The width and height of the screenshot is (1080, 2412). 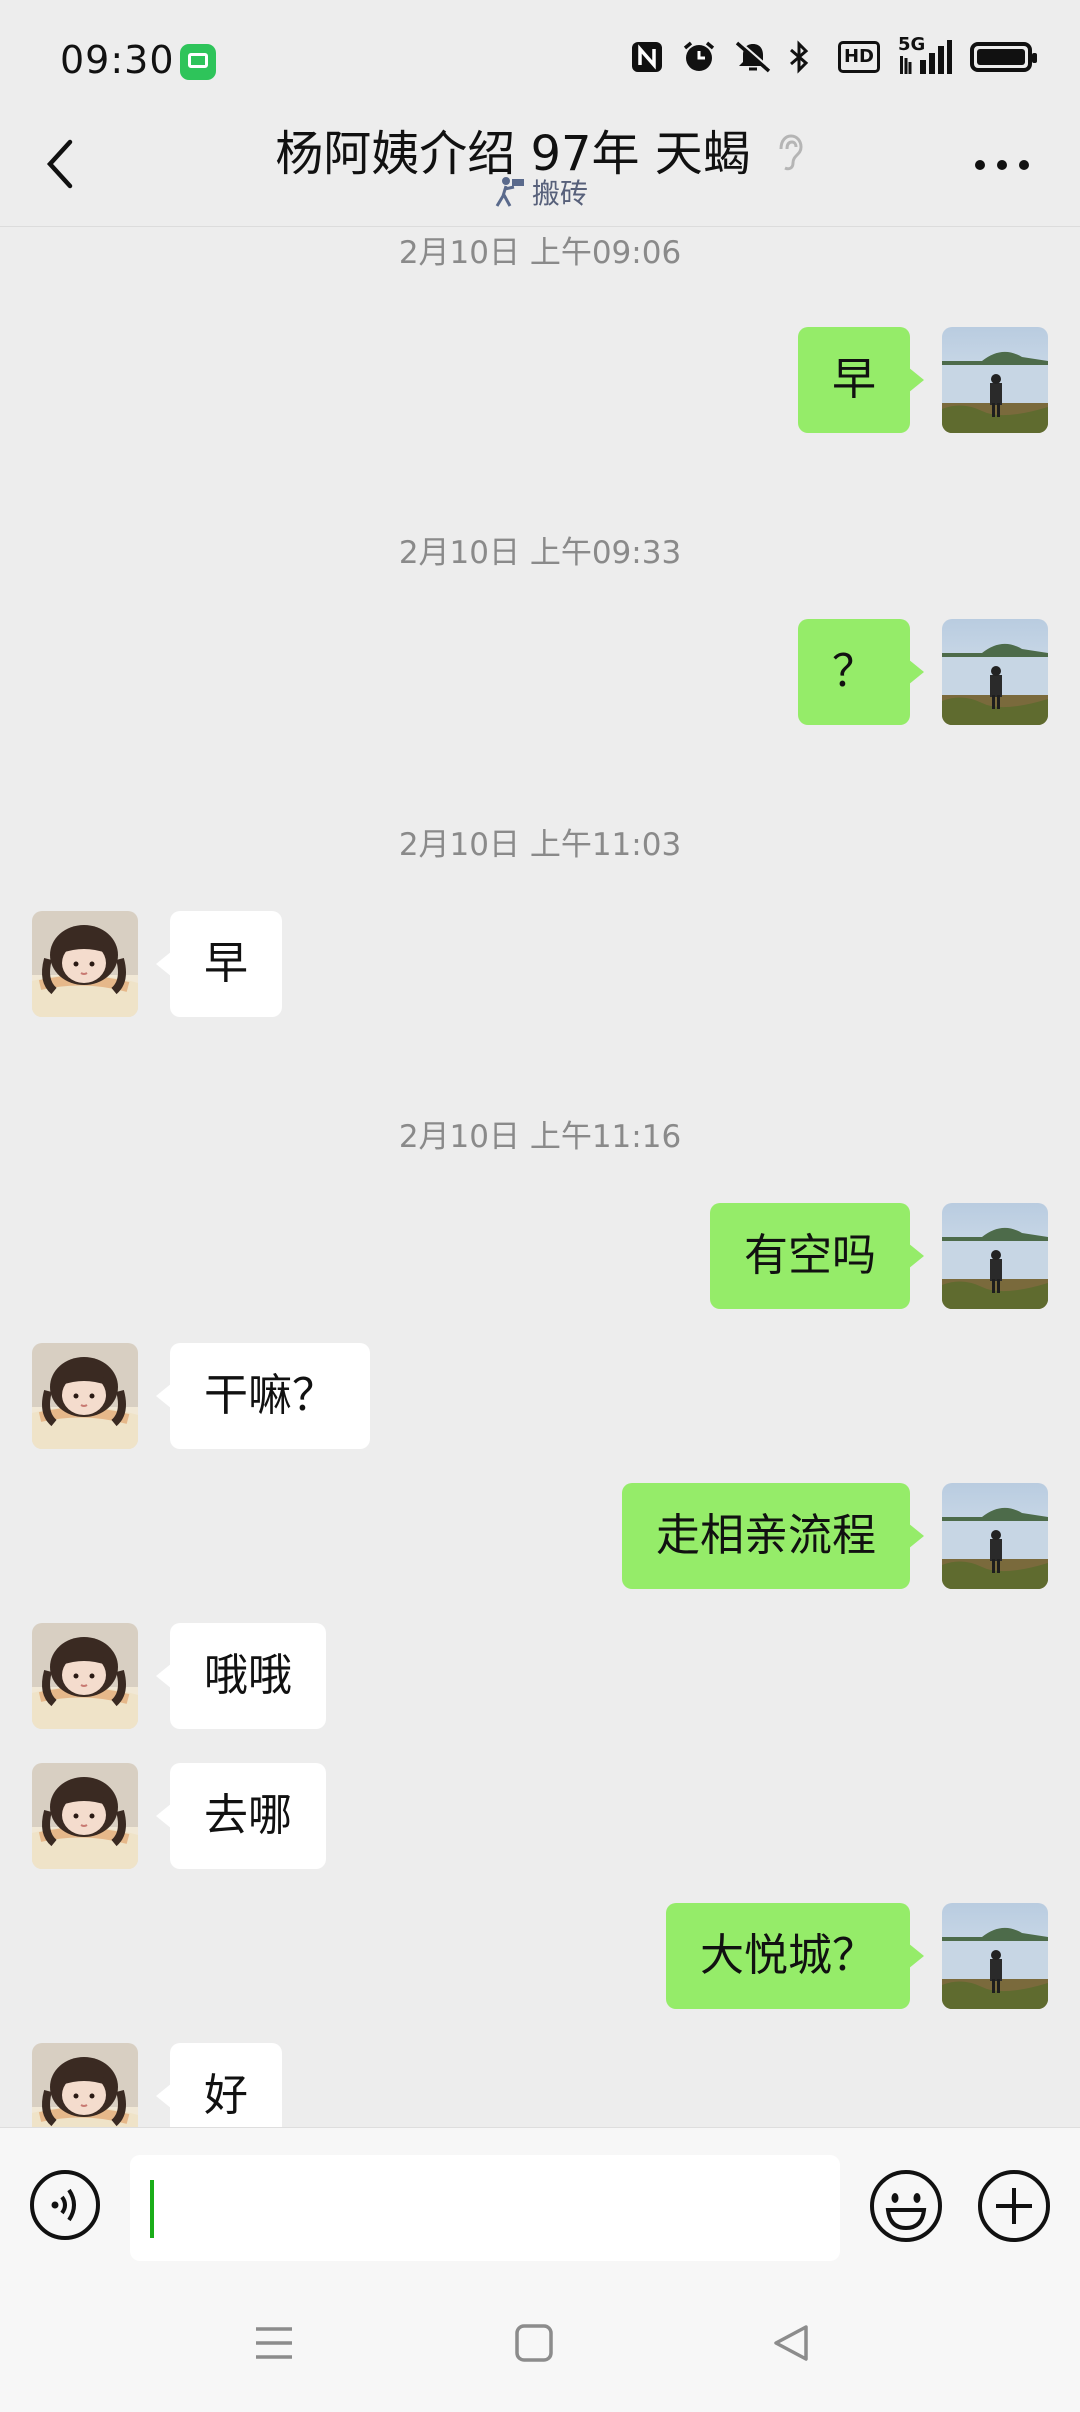 I want to click on status-icons: HD 5G, so click(x=833, y=54).